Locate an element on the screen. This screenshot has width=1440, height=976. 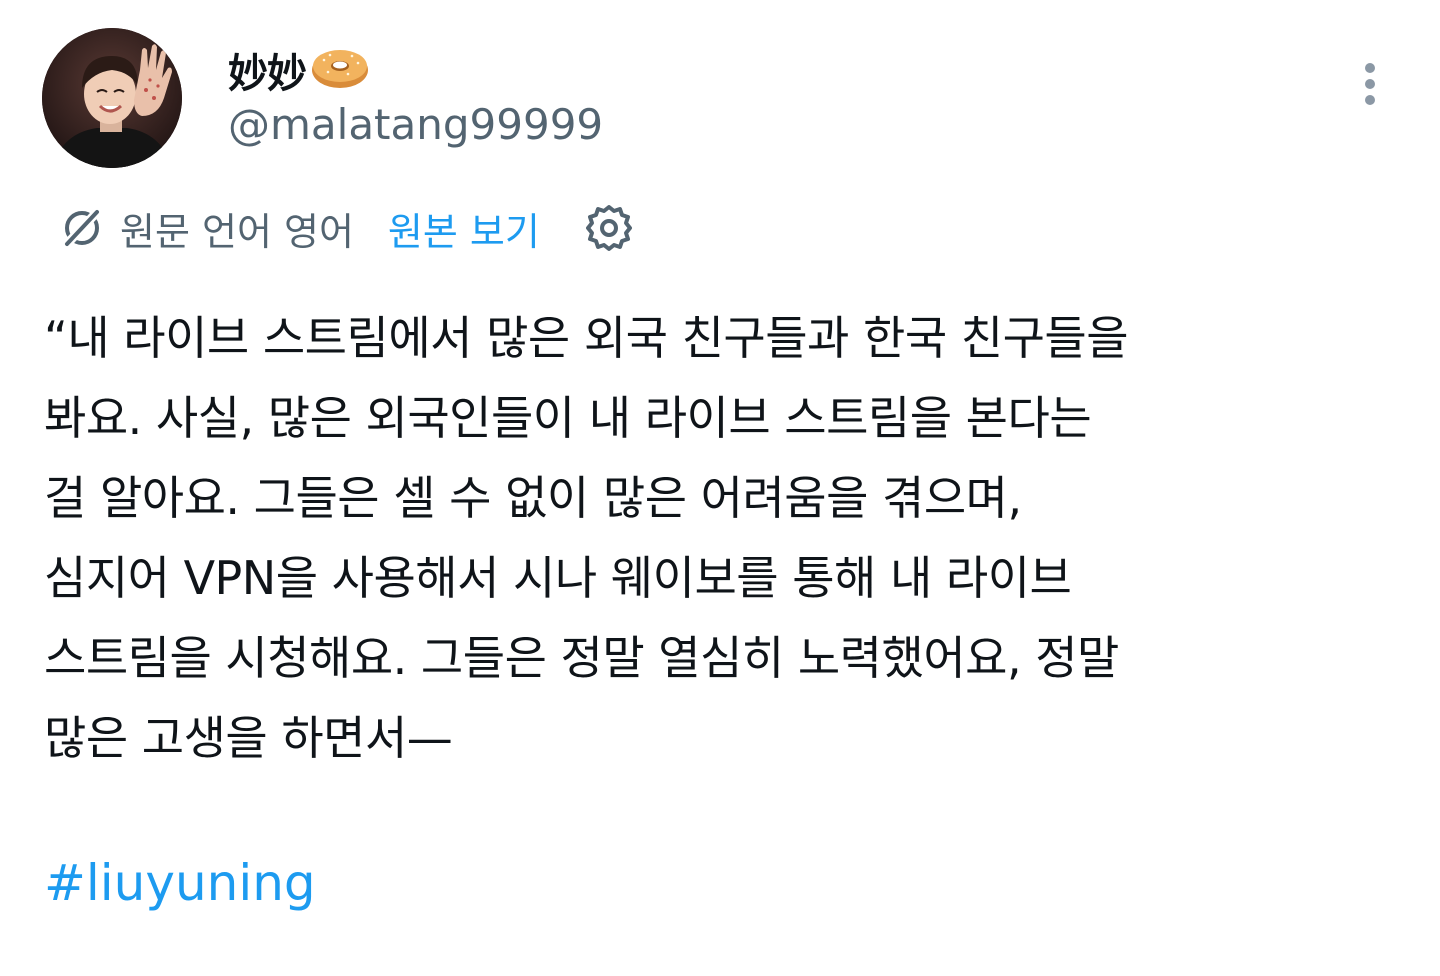
avatar is located at coordinates (112, 98).